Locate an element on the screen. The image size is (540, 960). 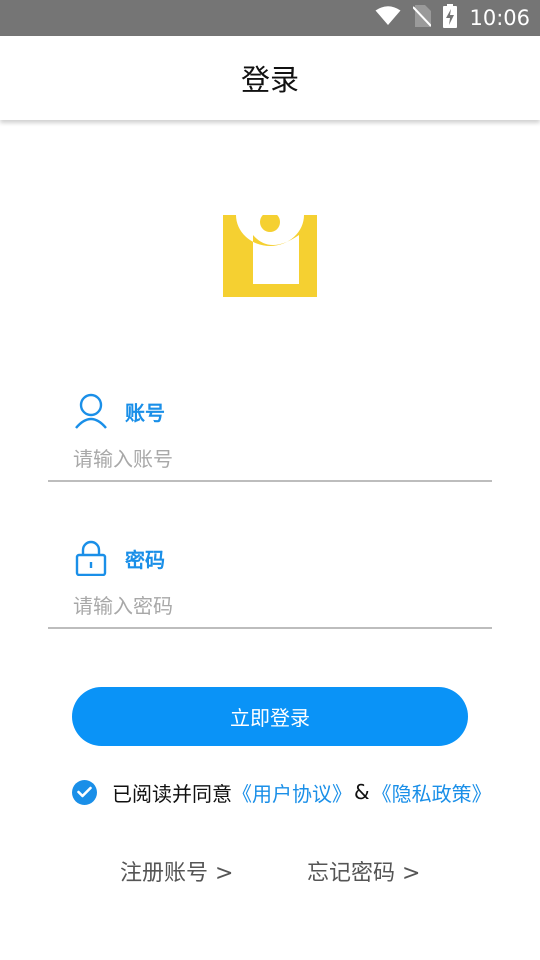
user-agreement-link: 《用户协议》 is located at coordinates (292, 792).